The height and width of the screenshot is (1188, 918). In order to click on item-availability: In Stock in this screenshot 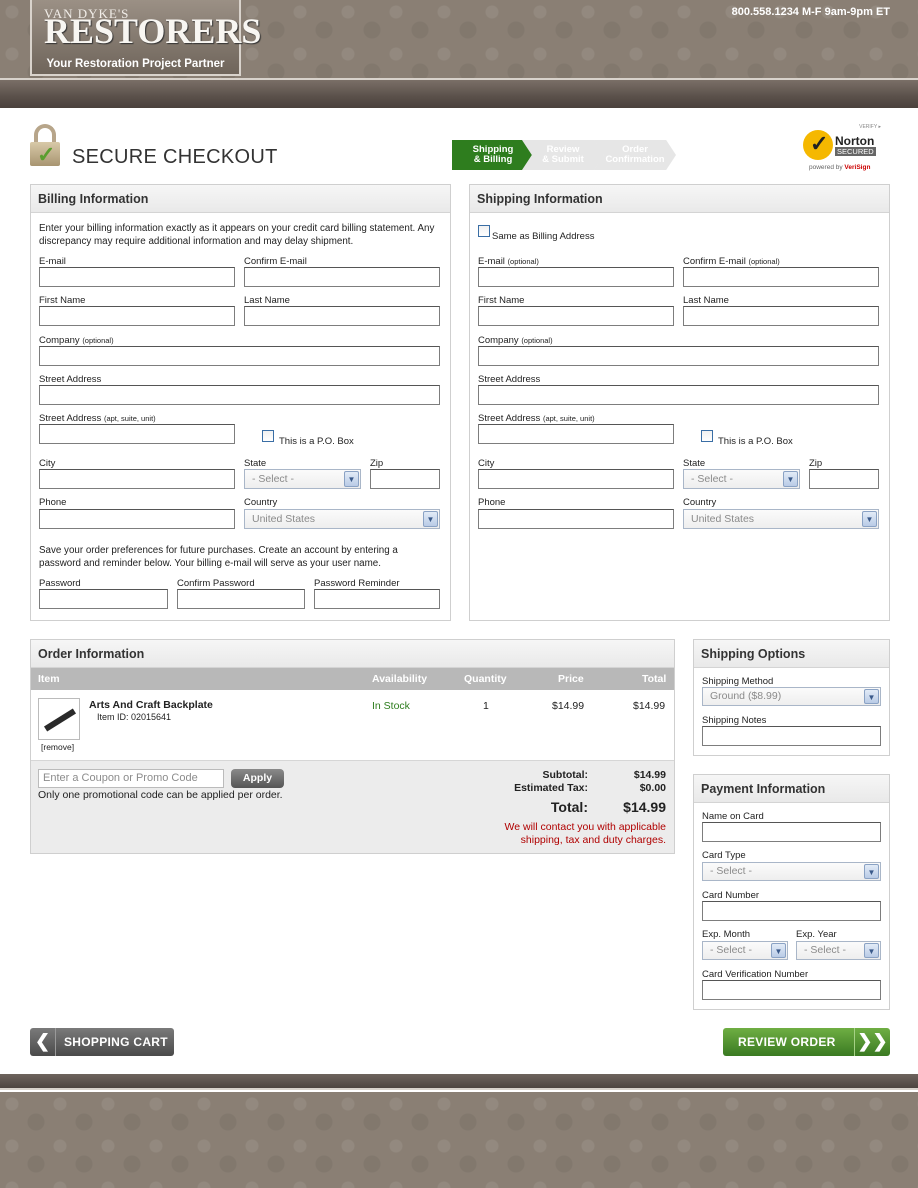, I will do `click(391, 706)`.